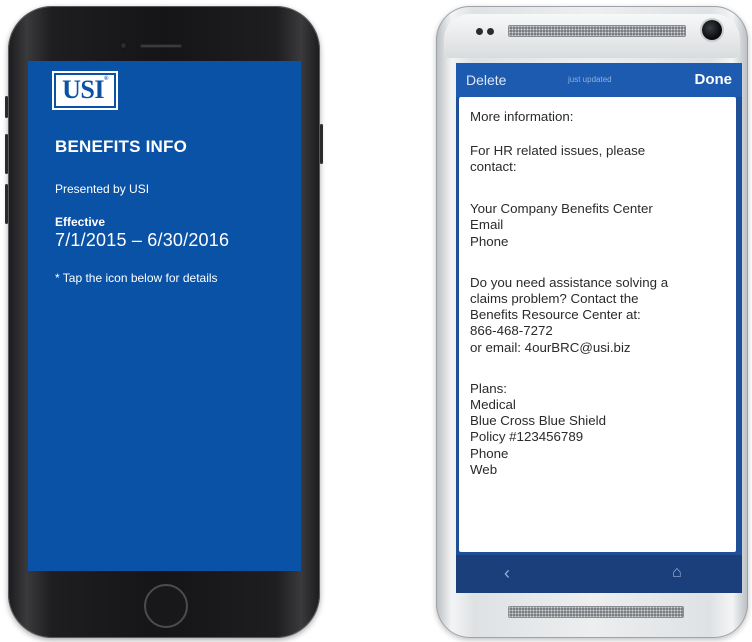  Describe the element at coordinates (714, 79) in the screenshot. I see `done-button: Done` at that location.